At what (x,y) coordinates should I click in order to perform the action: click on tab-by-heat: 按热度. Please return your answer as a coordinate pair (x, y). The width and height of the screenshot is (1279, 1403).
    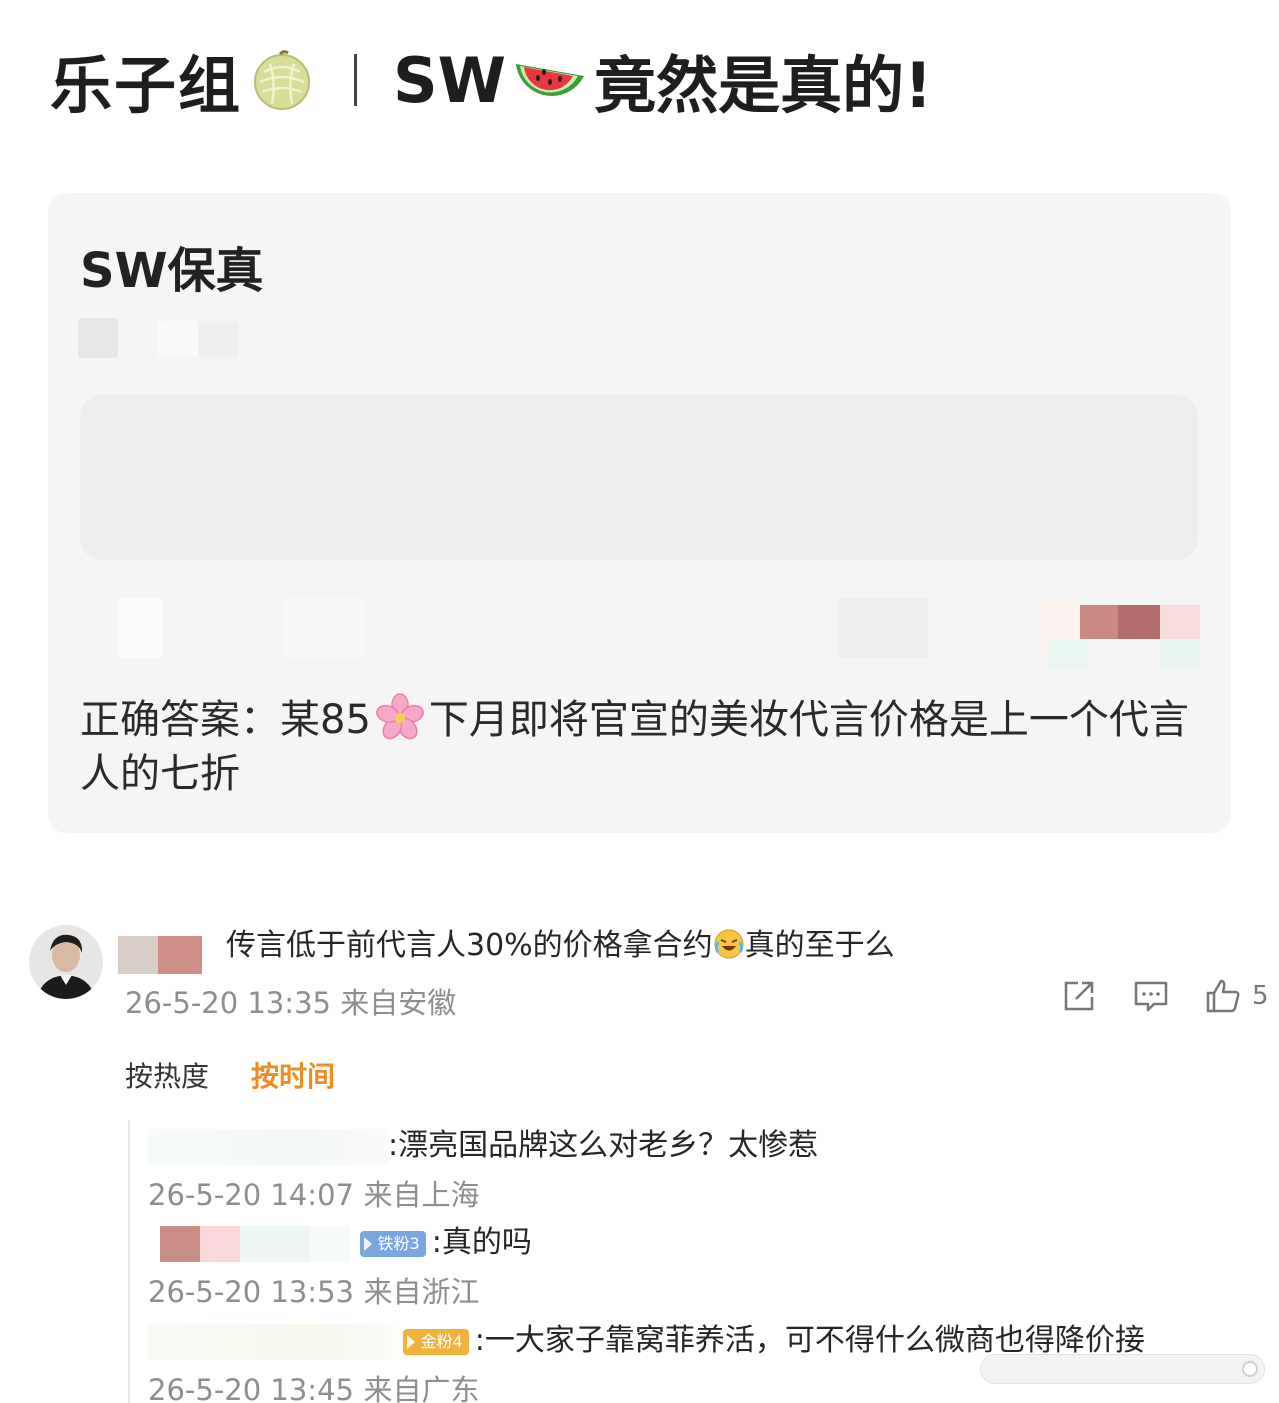
    Looking at the image, I should click on (167, 1075).